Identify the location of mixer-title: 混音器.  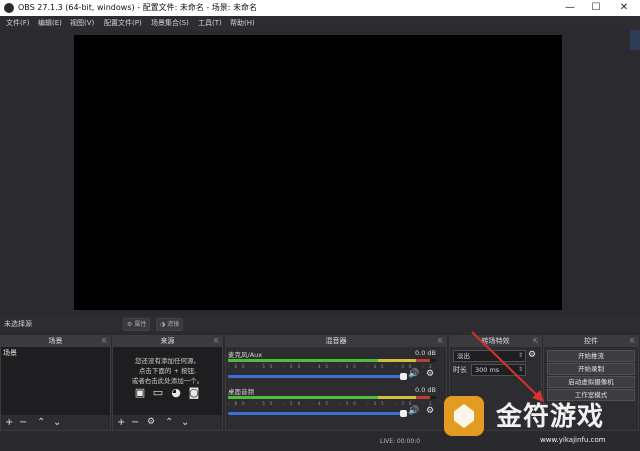
(336, 341).